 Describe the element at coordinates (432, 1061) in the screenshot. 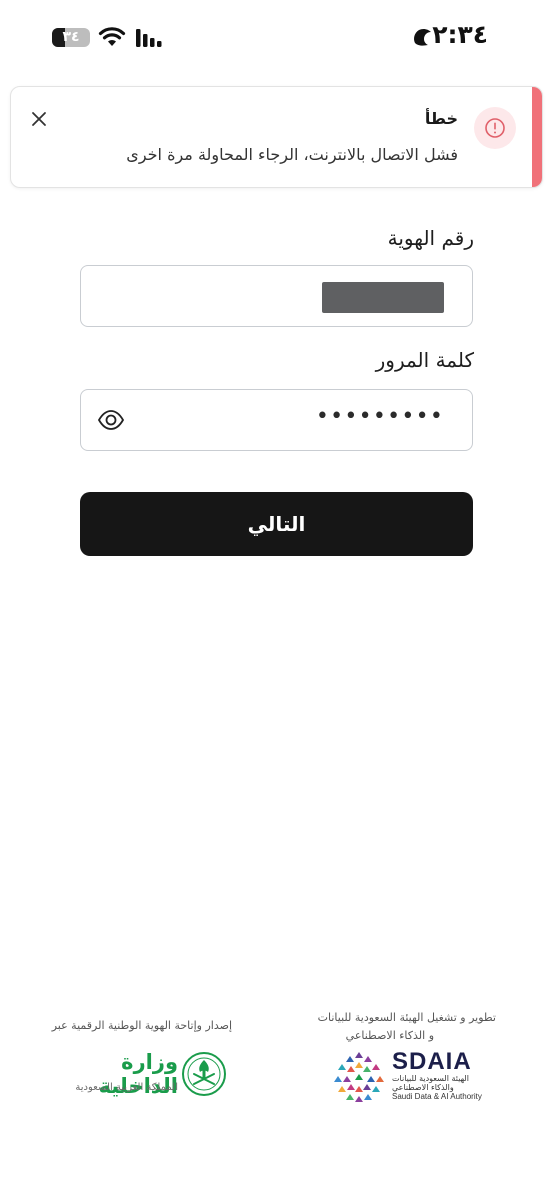

I see `sdaia-logo-name: SDAIA` at that location.